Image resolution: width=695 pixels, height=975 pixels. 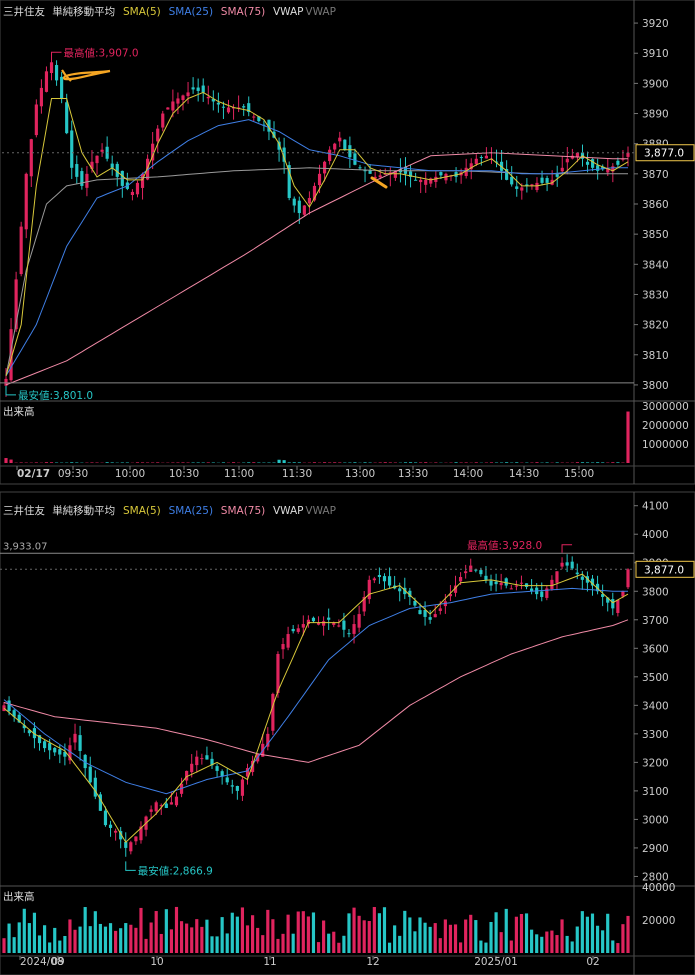 What do you see at coordinates (655, 84) in the screenshot?
I see `intraday-ytick-label: 3900` at bounding box center [655, 84].